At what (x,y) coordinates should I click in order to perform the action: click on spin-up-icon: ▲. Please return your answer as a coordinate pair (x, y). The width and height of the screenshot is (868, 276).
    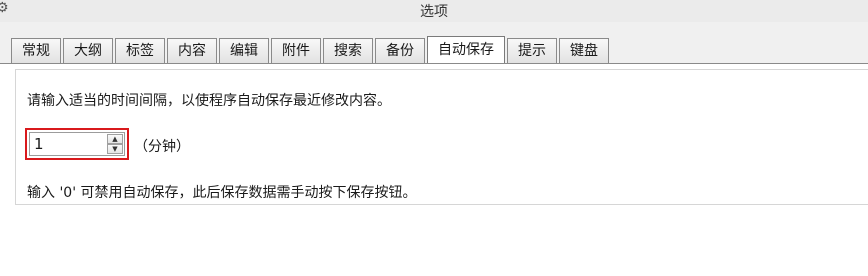
    Looking at the image, I should click on (115, 139).